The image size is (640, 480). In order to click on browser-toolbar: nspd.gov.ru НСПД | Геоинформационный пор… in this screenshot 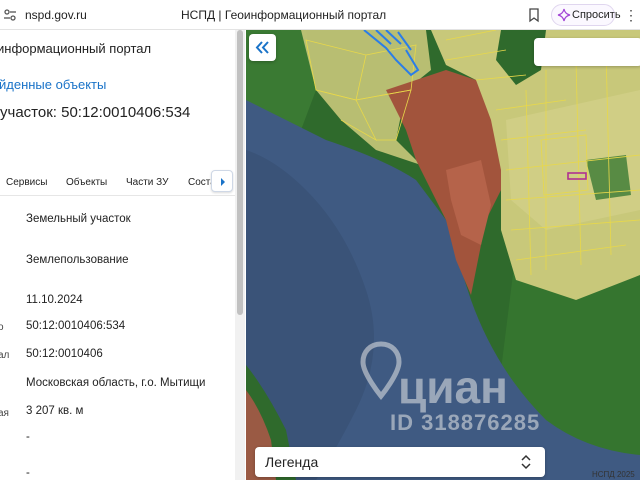, I will do `click(320, 15)`.